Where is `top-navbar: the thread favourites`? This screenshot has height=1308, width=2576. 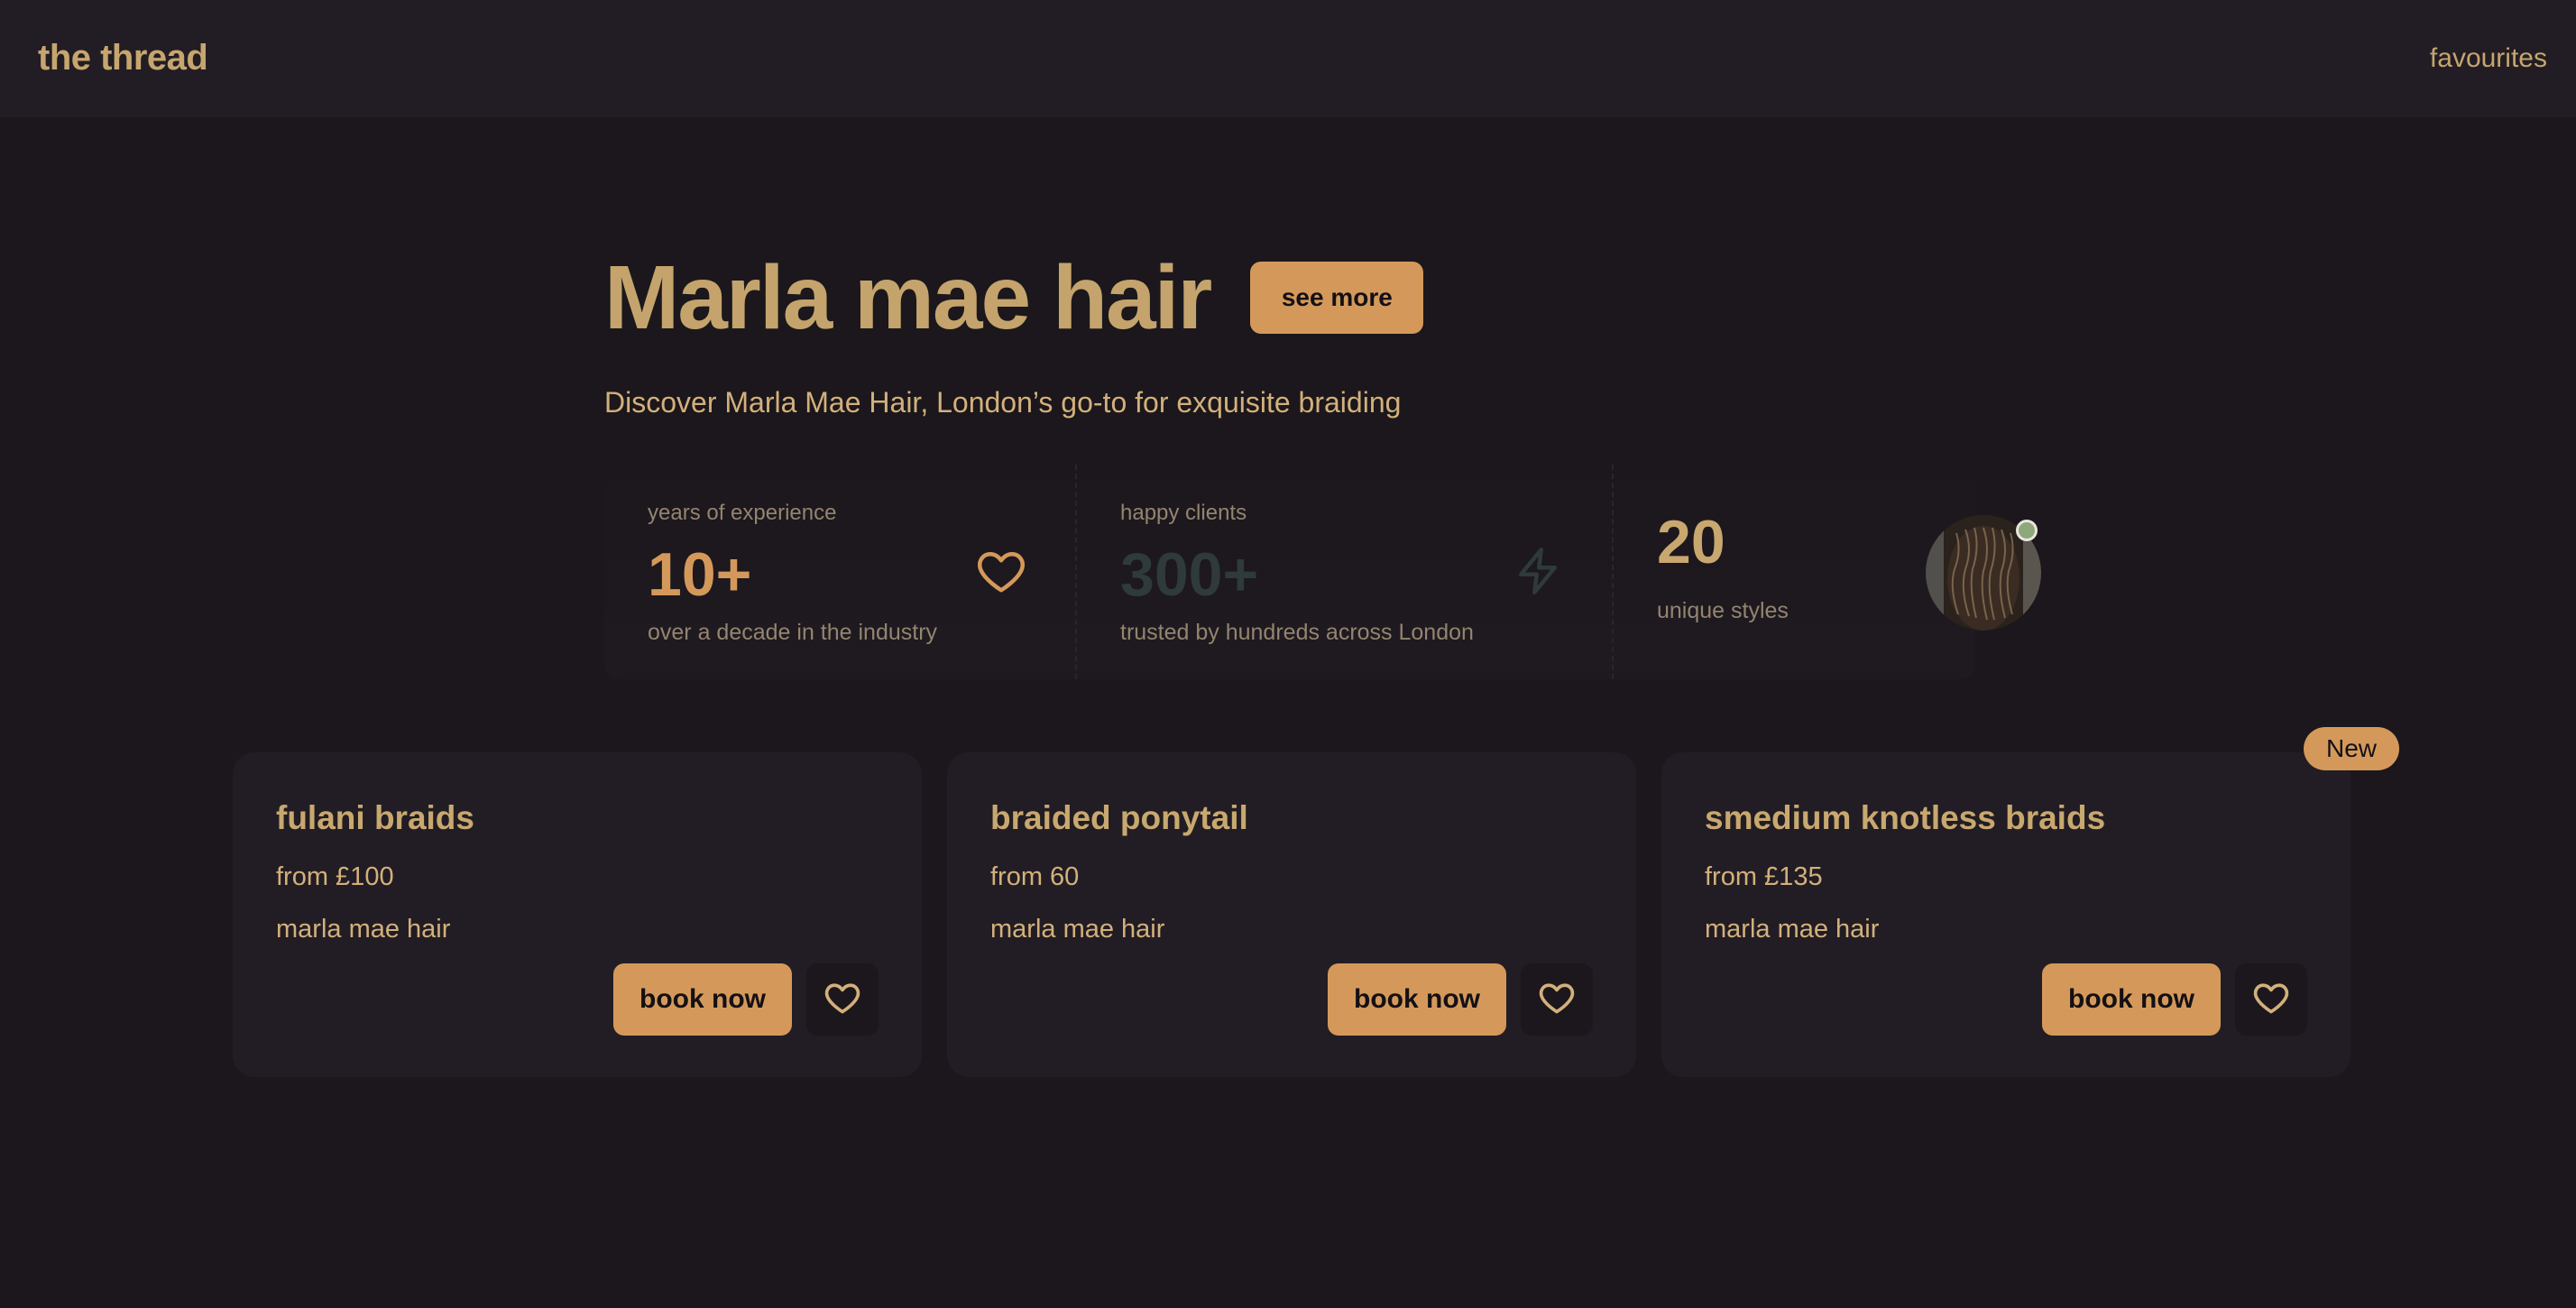 top-navbar: the thread favourites is located at coordinates (1288, 59).